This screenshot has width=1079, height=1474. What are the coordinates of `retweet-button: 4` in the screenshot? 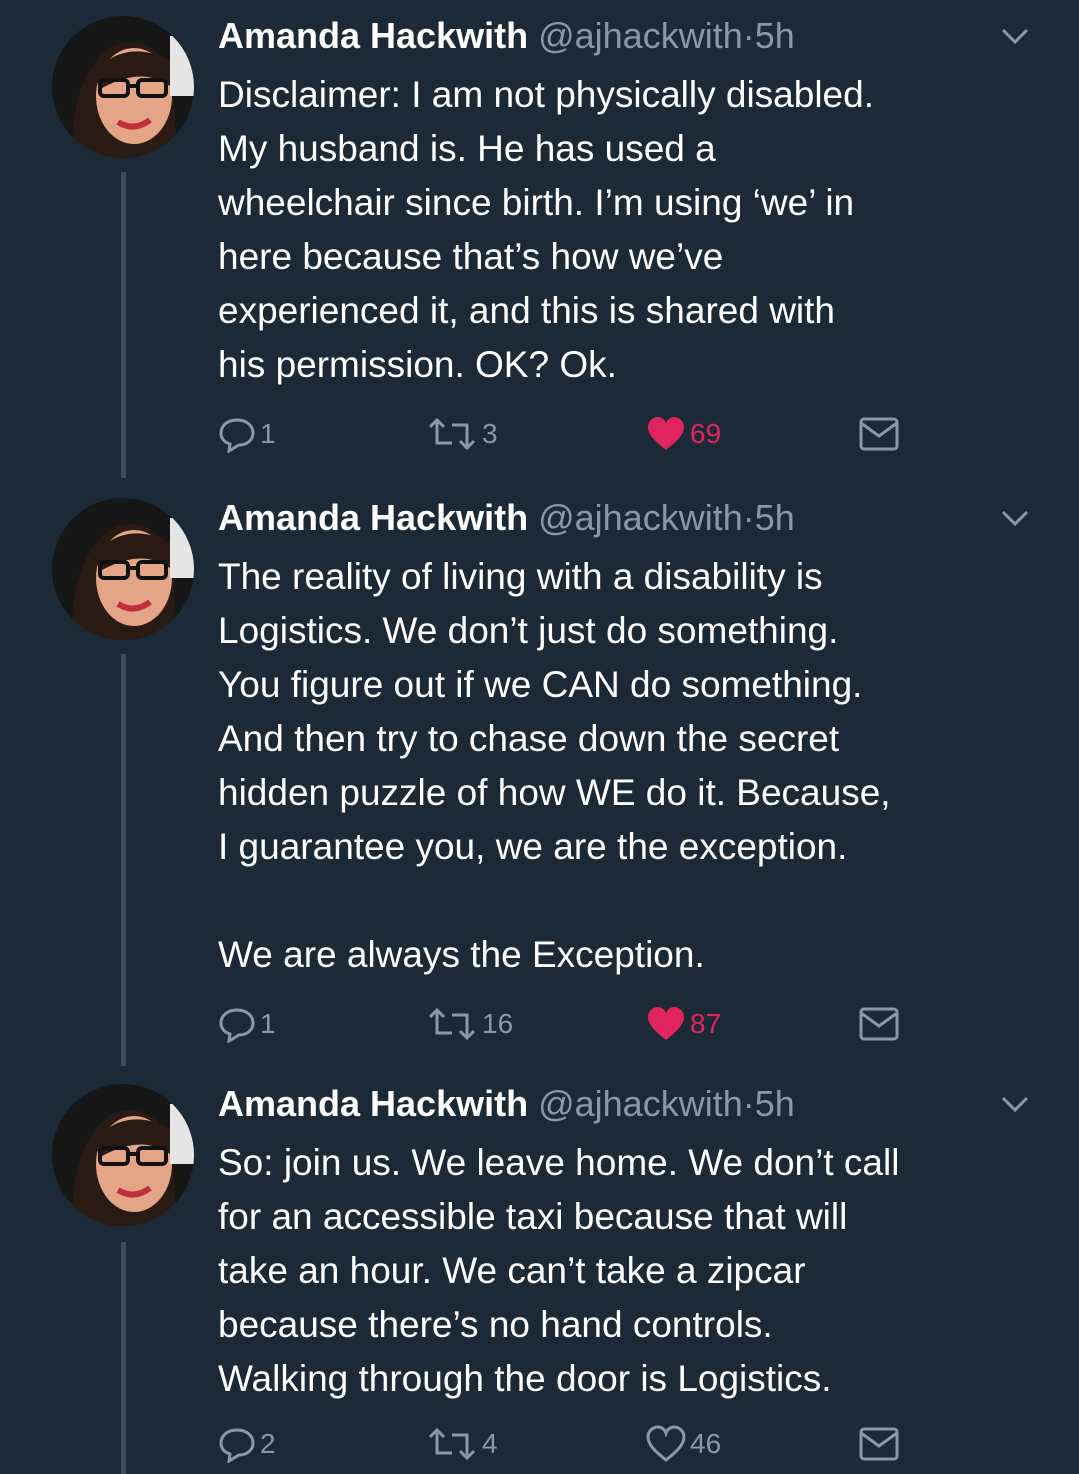 It's located at (462, 1444).